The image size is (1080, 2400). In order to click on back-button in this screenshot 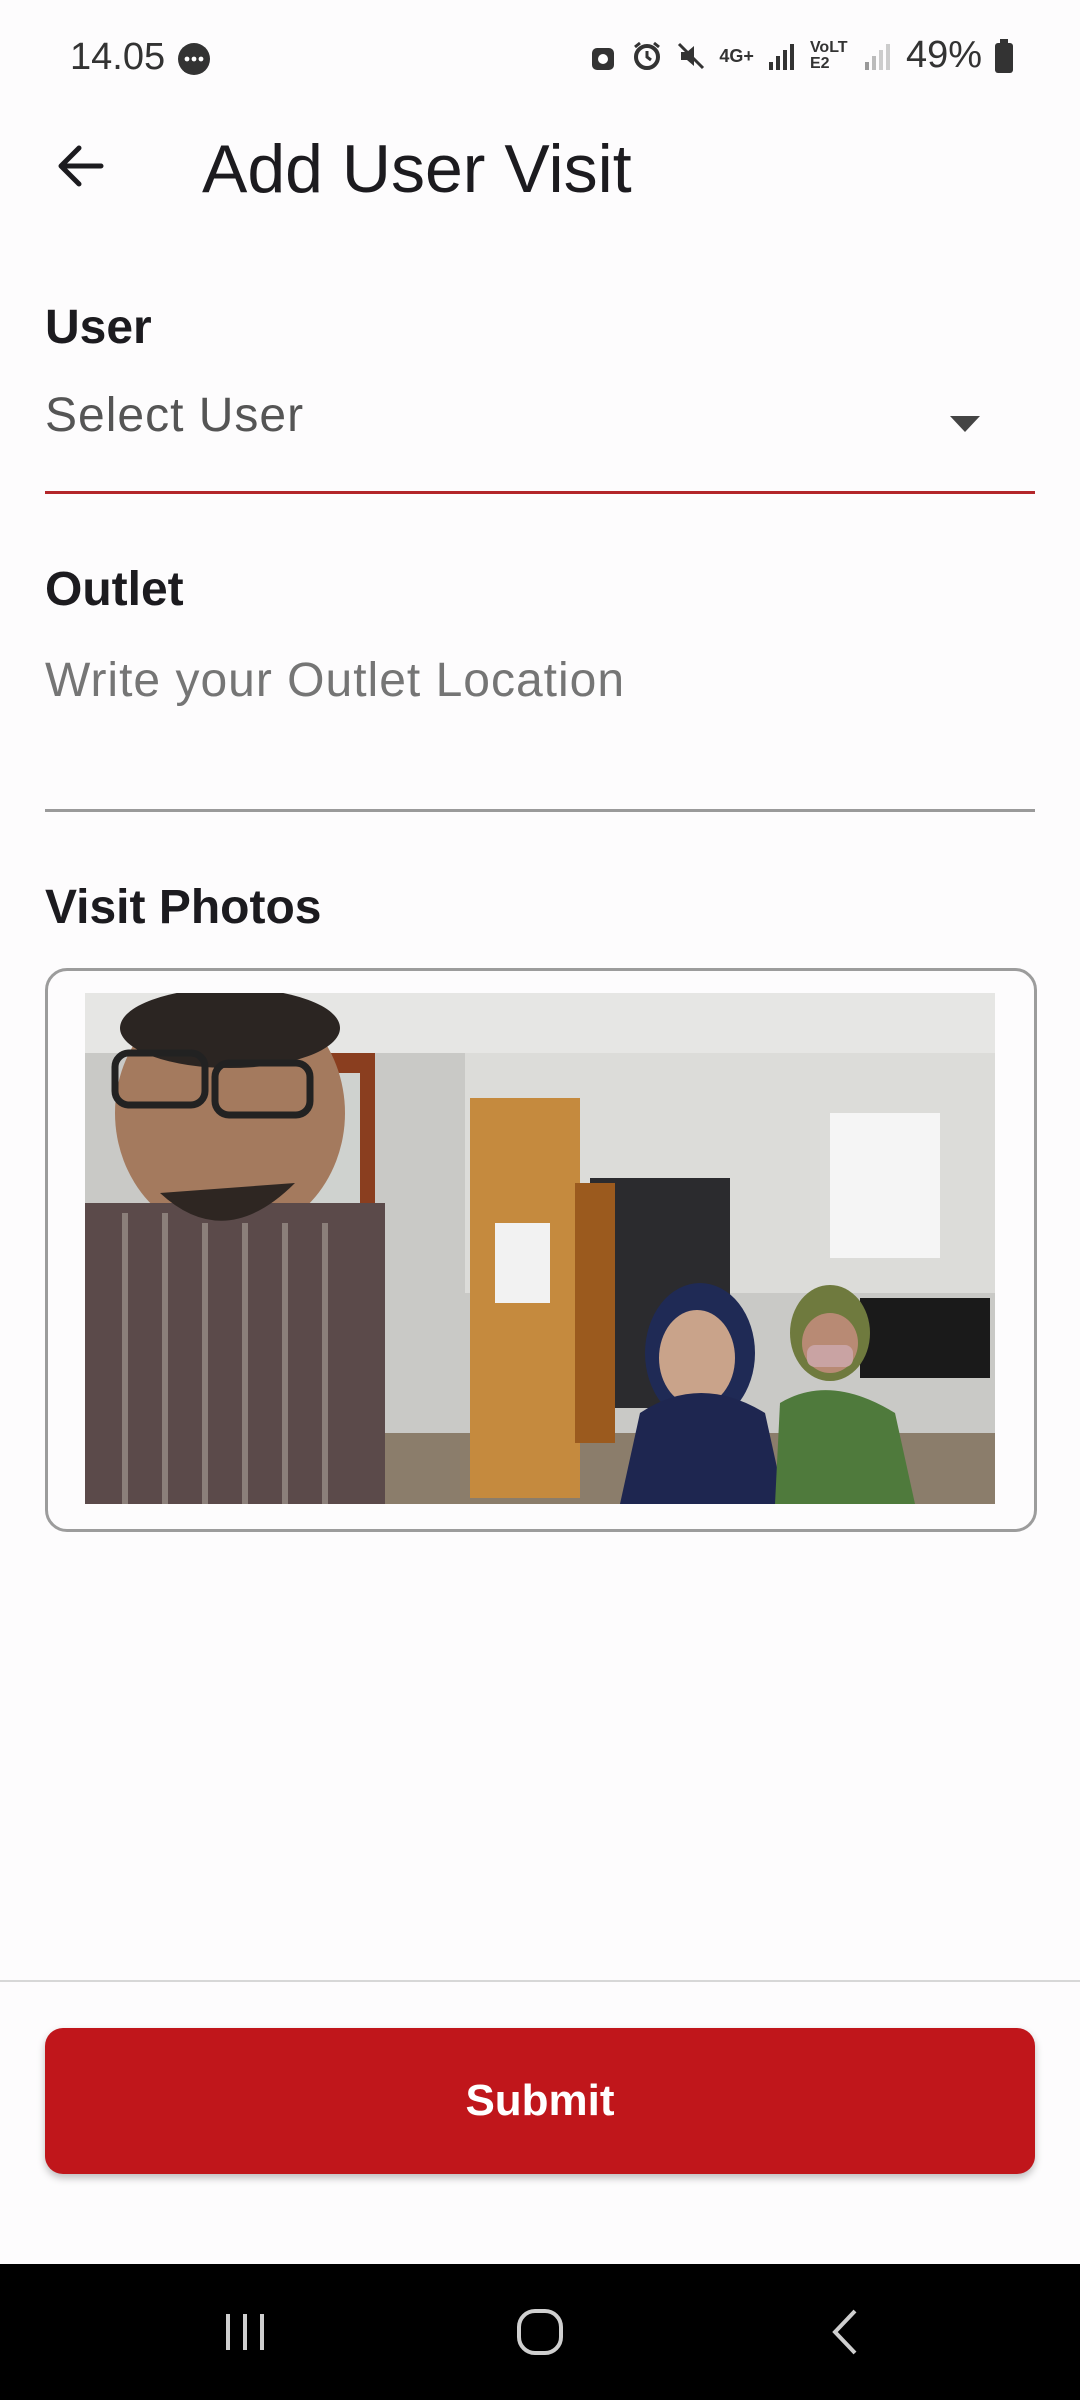, I will do `click(80, 166)`.